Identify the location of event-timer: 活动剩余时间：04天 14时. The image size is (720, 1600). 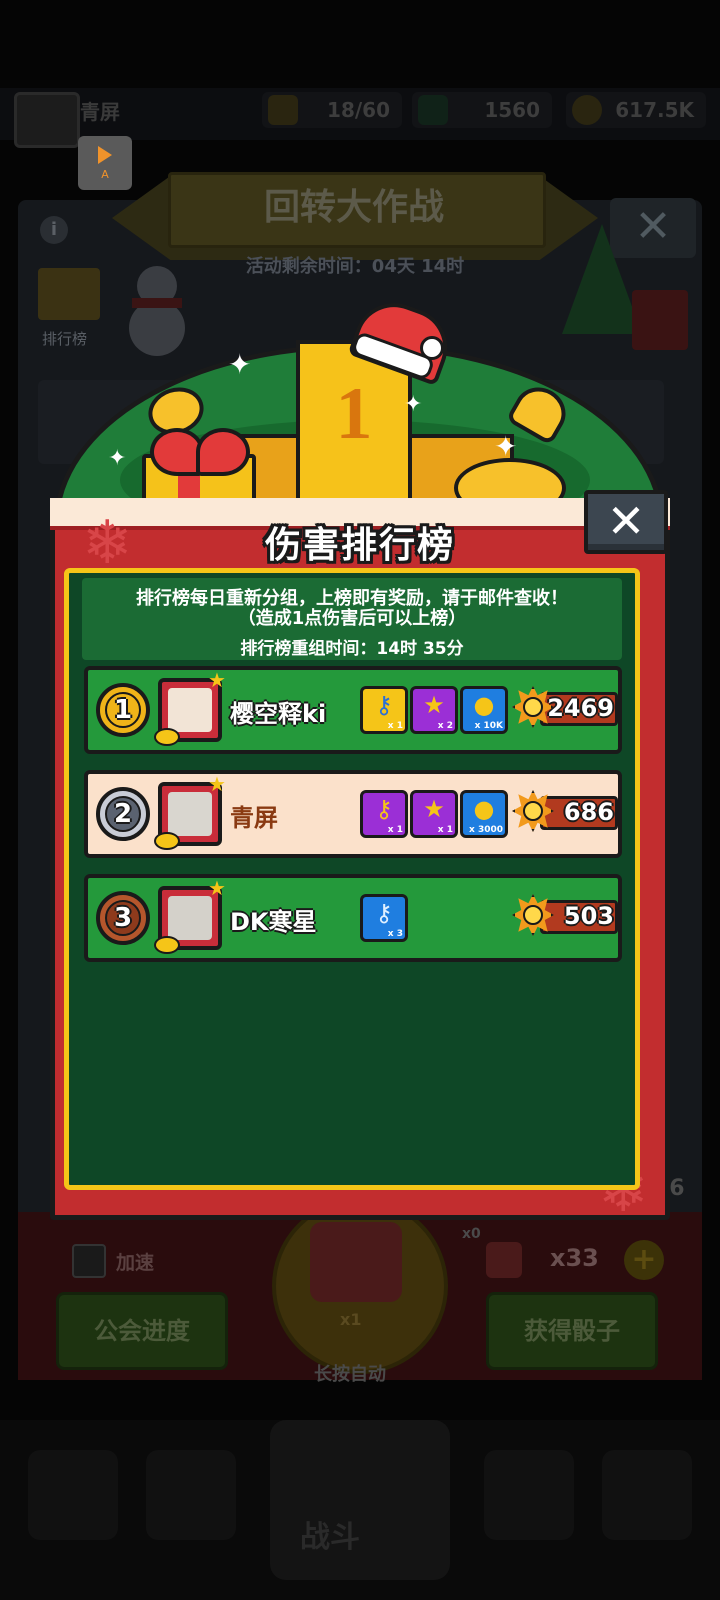
(355, 266).